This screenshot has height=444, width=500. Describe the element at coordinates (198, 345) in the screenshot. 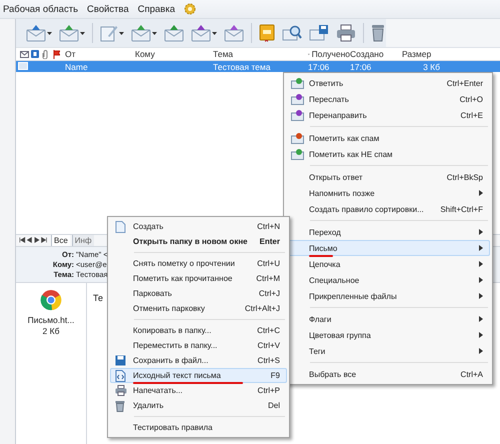

I see `menu-item: Переместить в папку... Ctrl+V` at that location.